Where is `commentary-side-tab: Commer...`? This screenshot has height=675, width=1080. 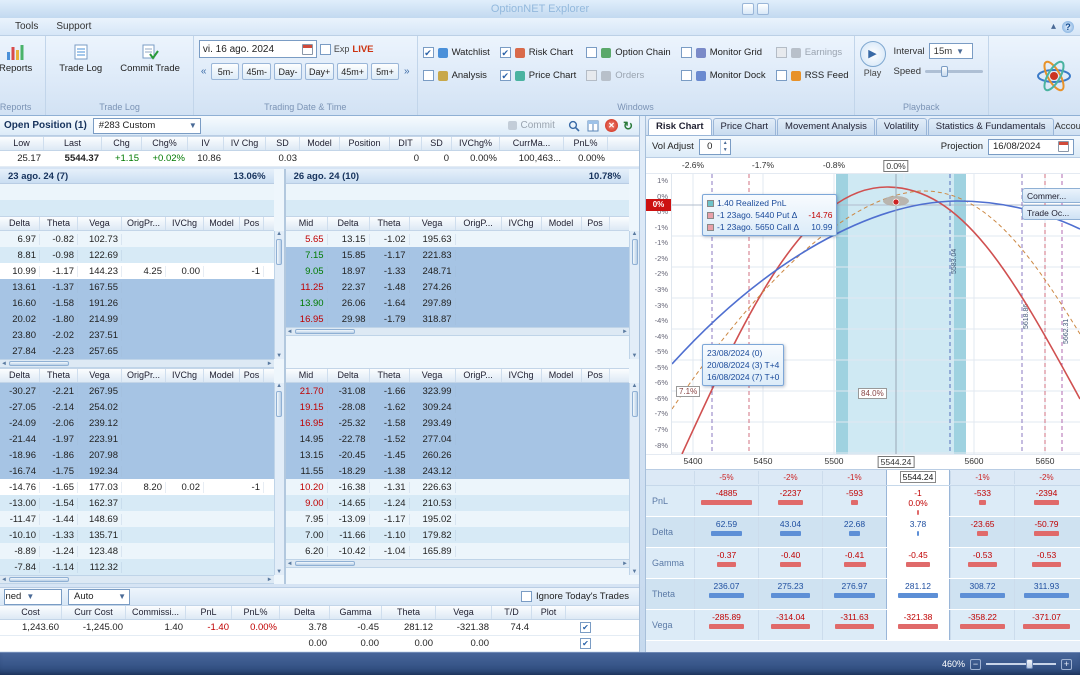
commentary-side-tab: Commer... is located at coordinates (1051, 195).